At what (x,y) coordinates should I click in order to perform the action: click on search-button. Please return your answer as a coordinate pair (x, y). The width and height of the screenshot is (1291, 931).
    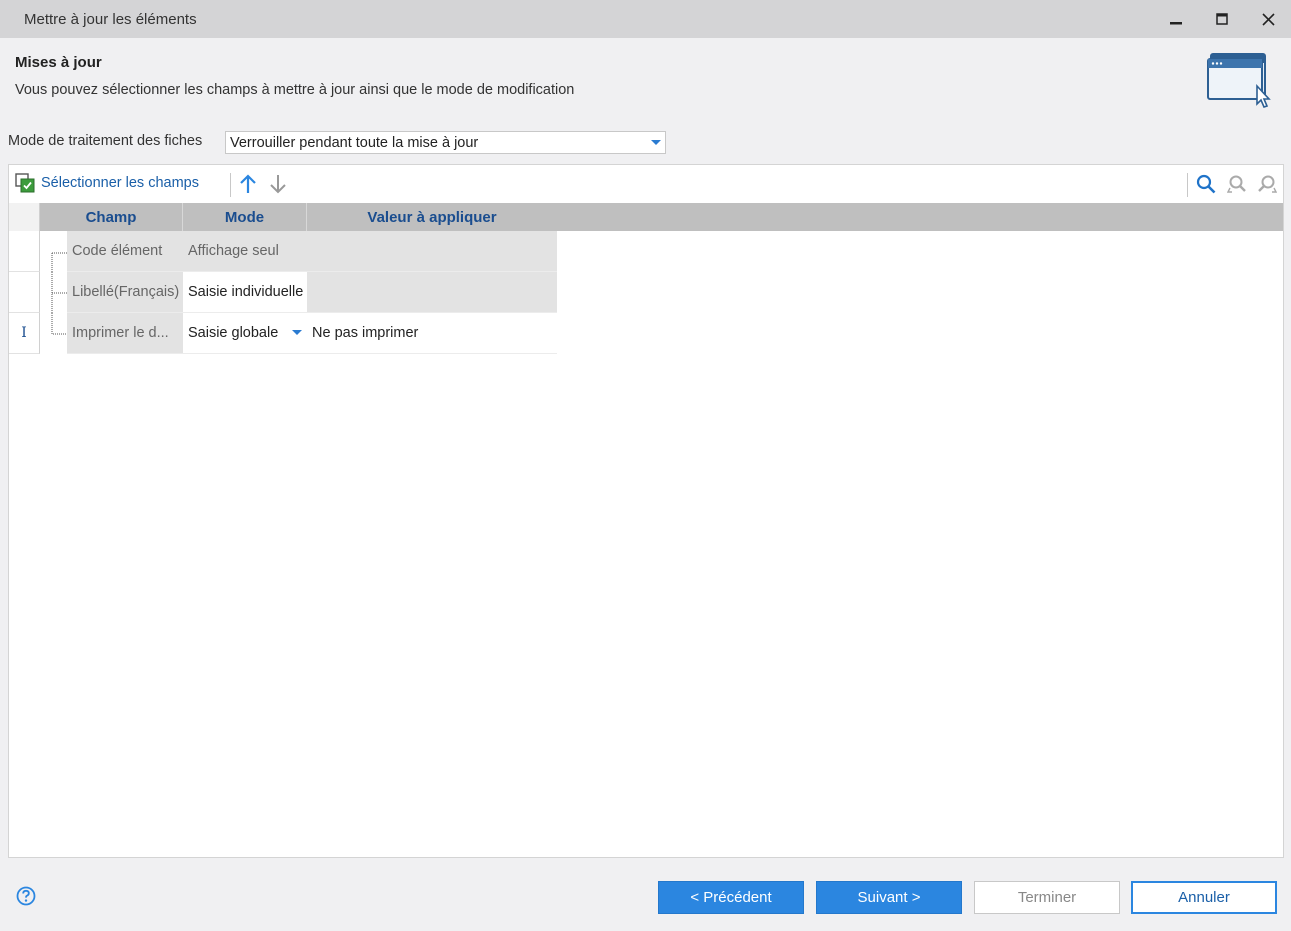
    Looking at the image, I should click on (1206, 184).